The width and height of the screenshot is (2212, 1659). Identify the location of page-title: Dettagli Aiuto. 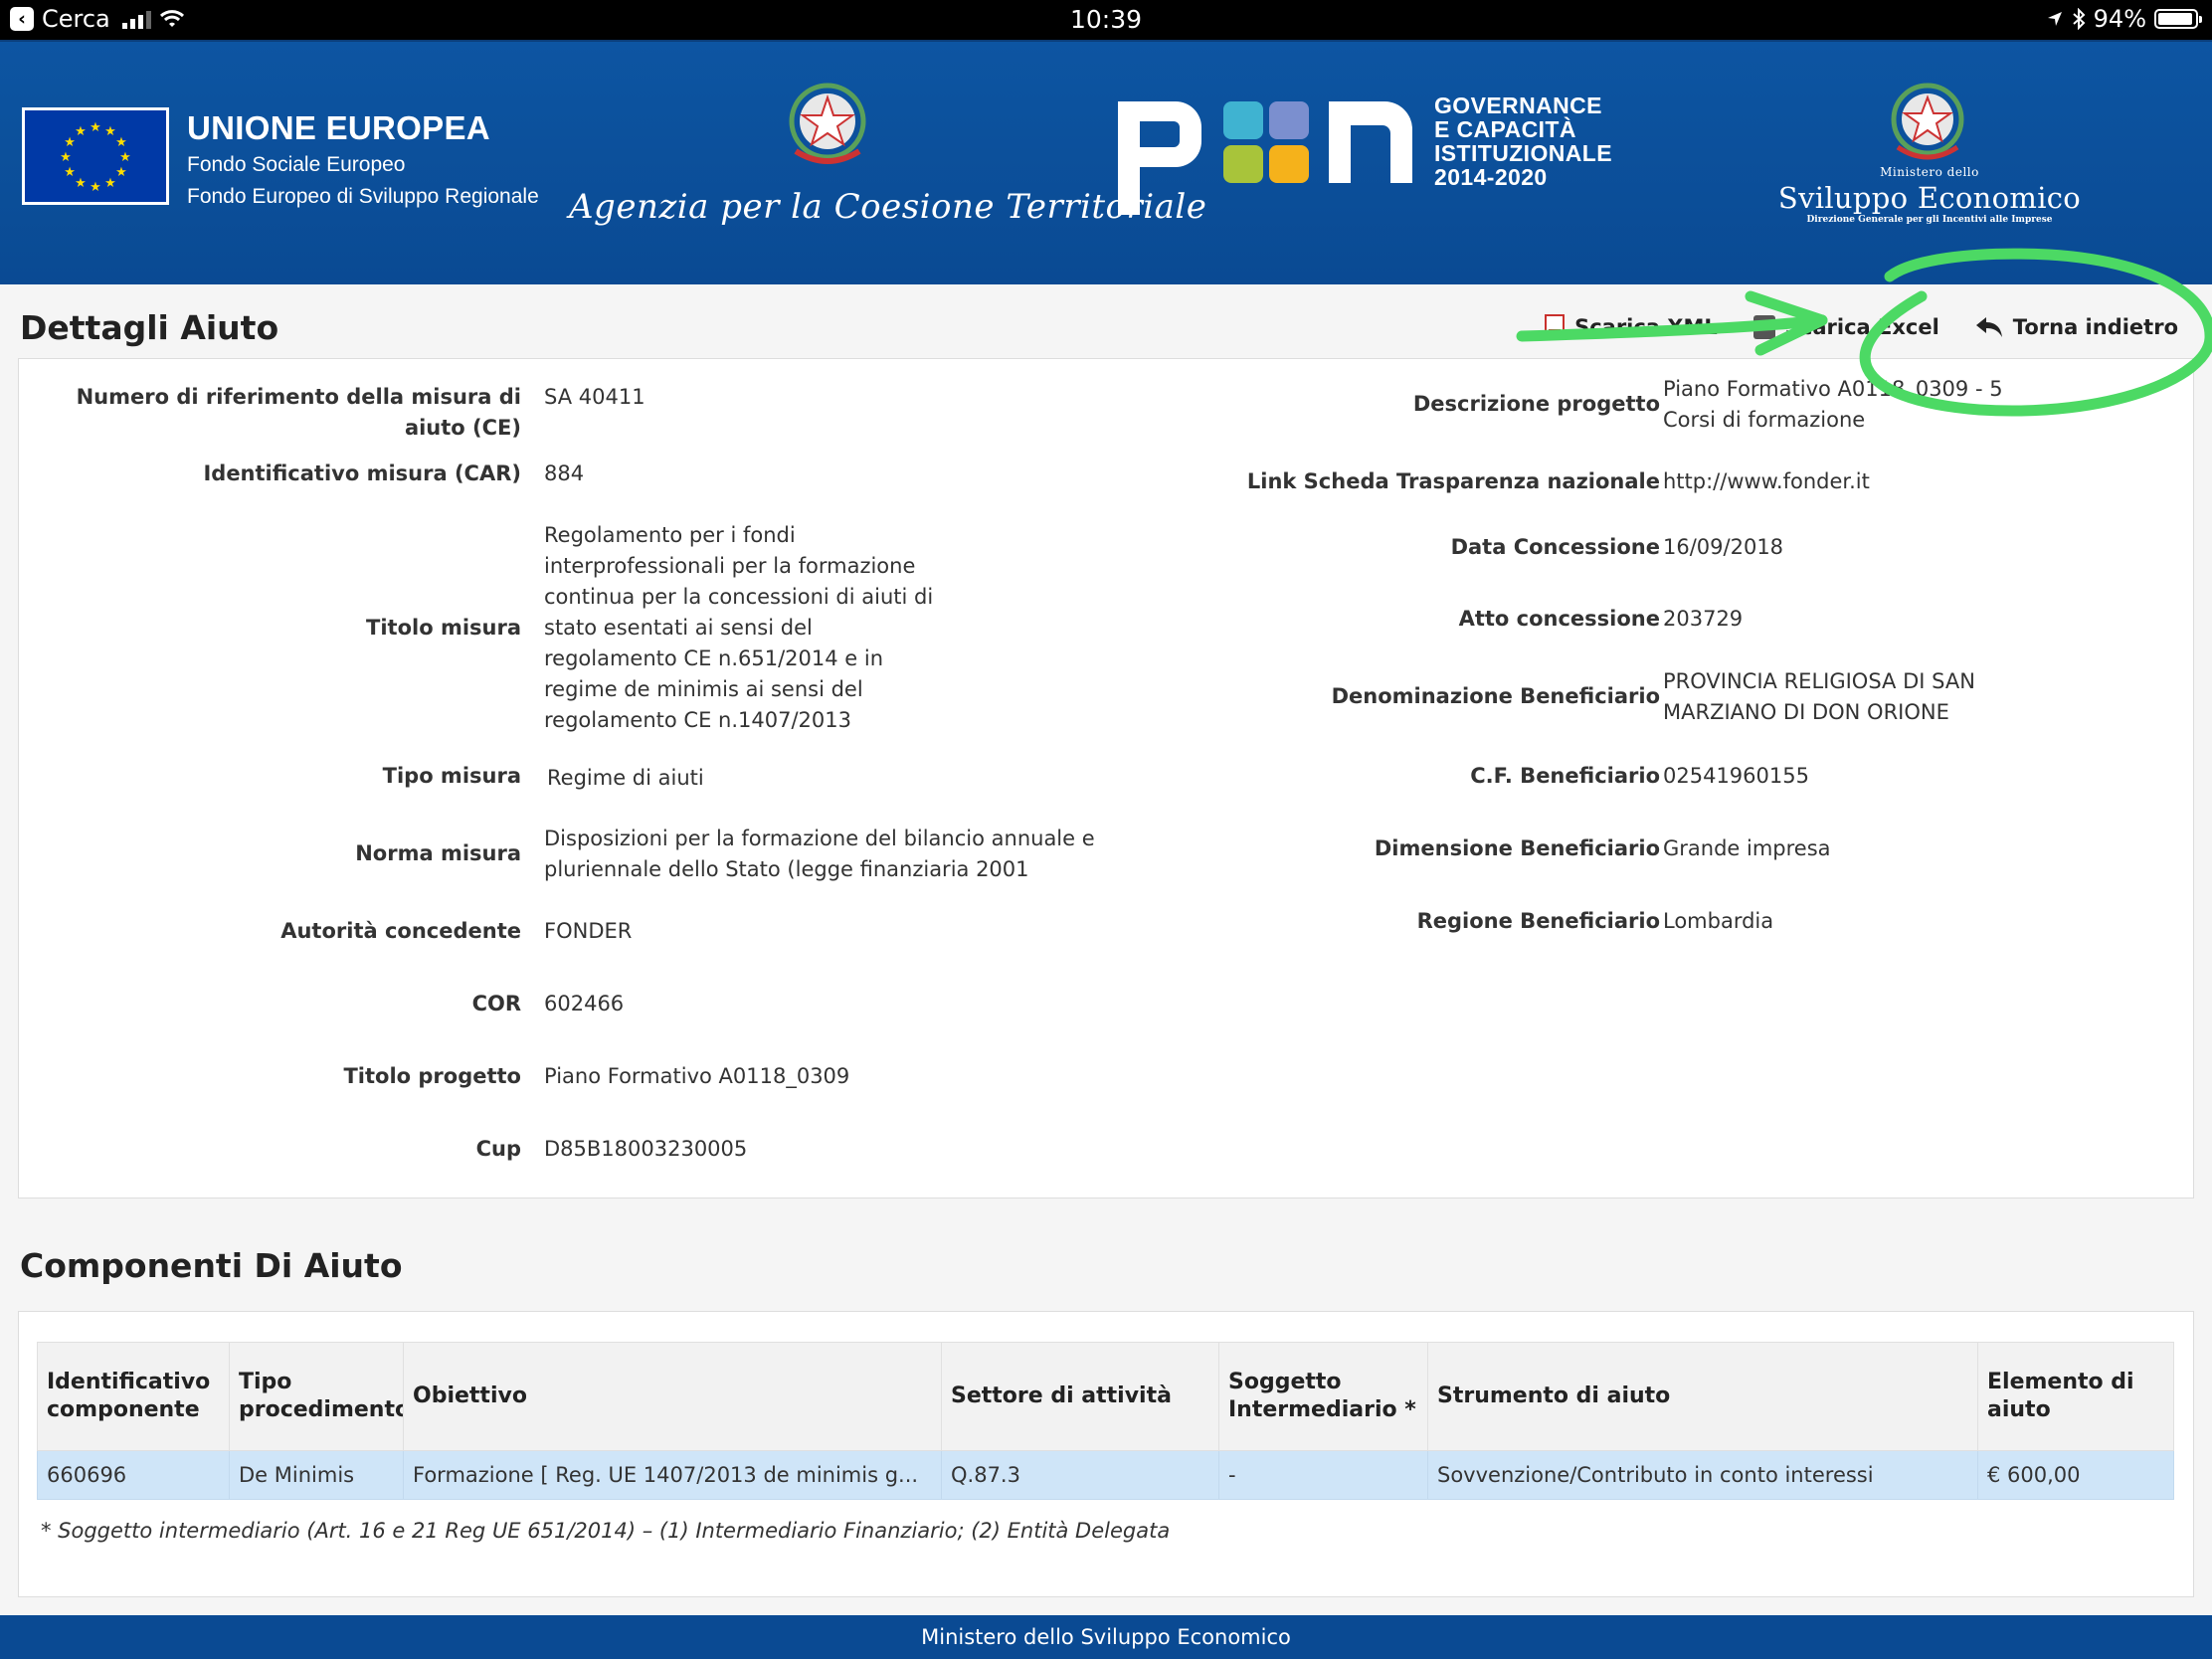
(149, 327).